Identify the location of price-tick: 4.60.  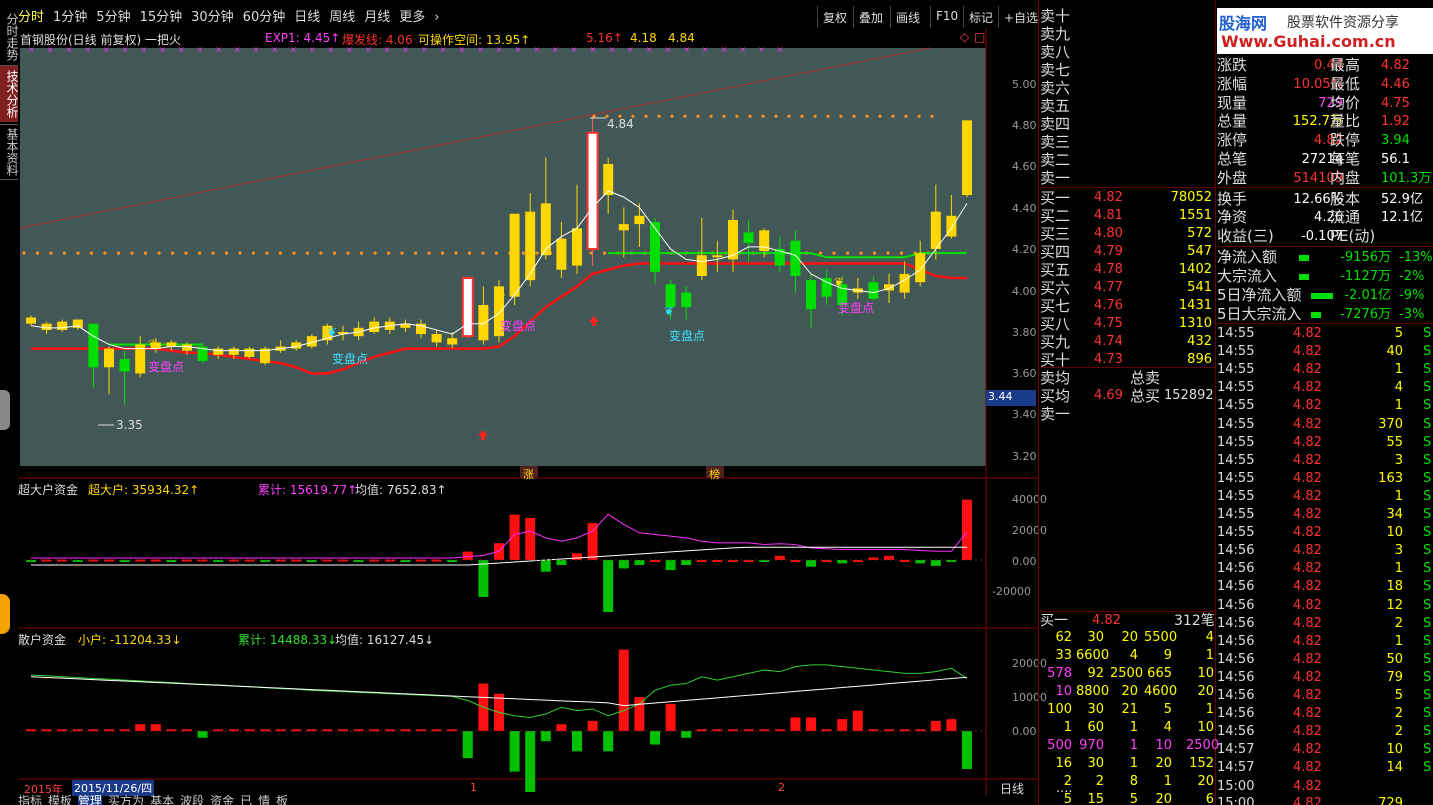
(1024, 166).